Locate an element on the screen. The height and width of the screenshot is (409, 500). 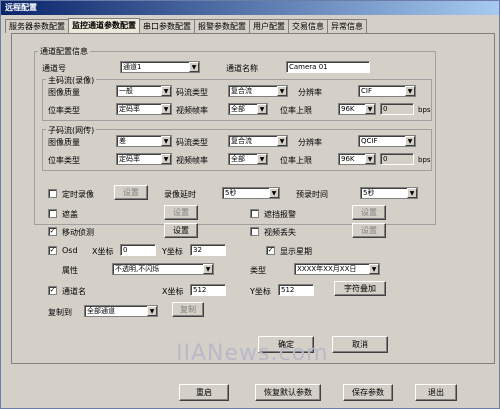
main-stream-type-select: 复合流 ▼ is located at coordinates (258, 91).